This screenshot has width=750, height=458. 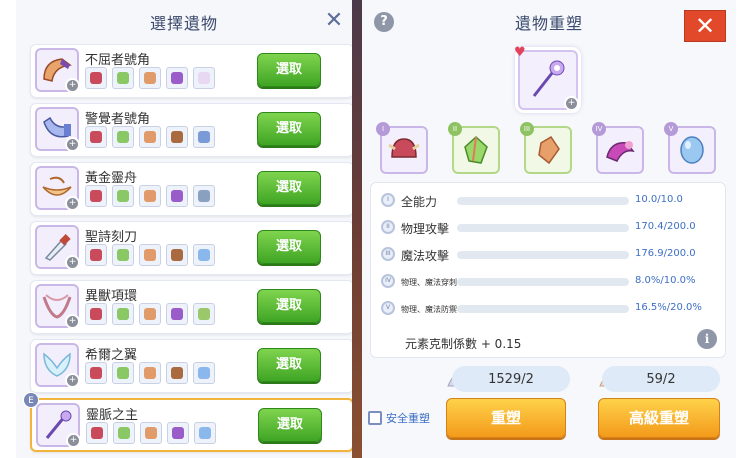 I want to click on selected-relic: ♥ +, so click(x=546, y=78).